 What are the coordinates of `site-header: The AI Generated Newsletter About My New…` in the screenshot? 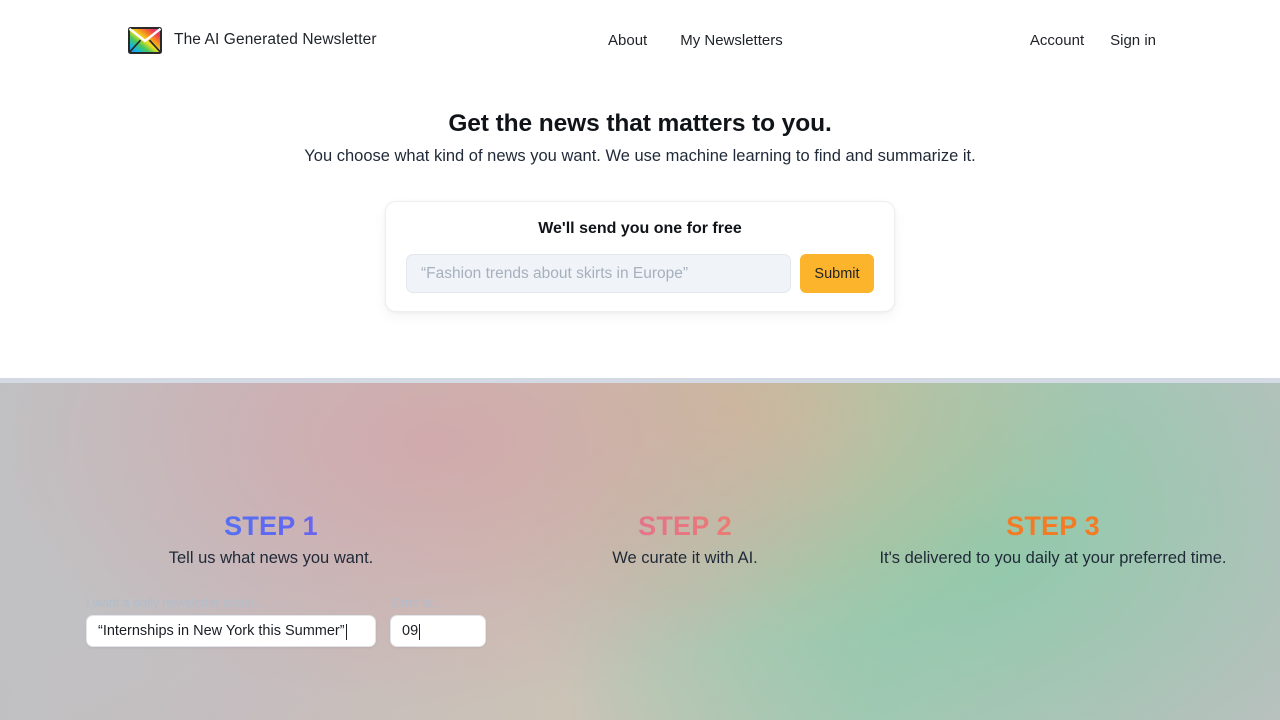 It's located at (640, 40).